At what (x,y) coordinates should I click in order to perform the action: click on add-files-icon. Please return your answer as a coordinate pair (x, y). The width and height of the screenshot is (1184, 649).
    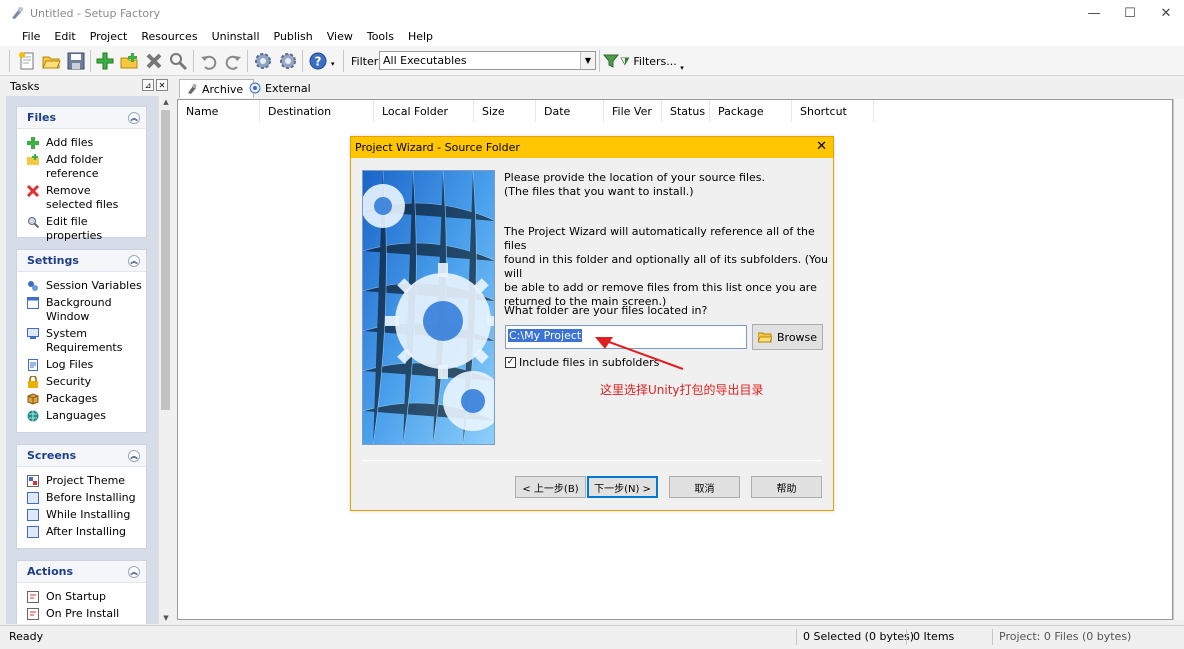
    Looking at the image, I should click on (105, 61).